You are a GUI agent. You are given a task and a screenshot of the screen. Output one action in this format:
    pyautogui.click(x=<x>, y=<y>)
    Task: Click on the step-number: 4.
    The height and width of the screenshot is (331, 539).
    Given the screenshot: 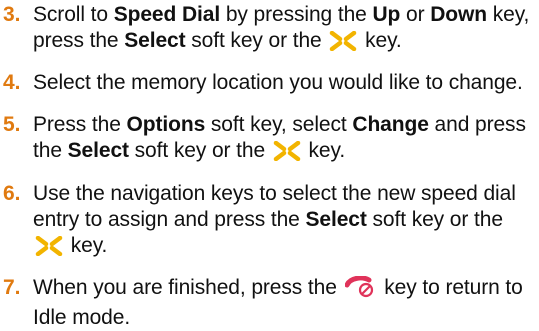 What is the action you would take?
    pyautogui.click(x=12, y=82)
    